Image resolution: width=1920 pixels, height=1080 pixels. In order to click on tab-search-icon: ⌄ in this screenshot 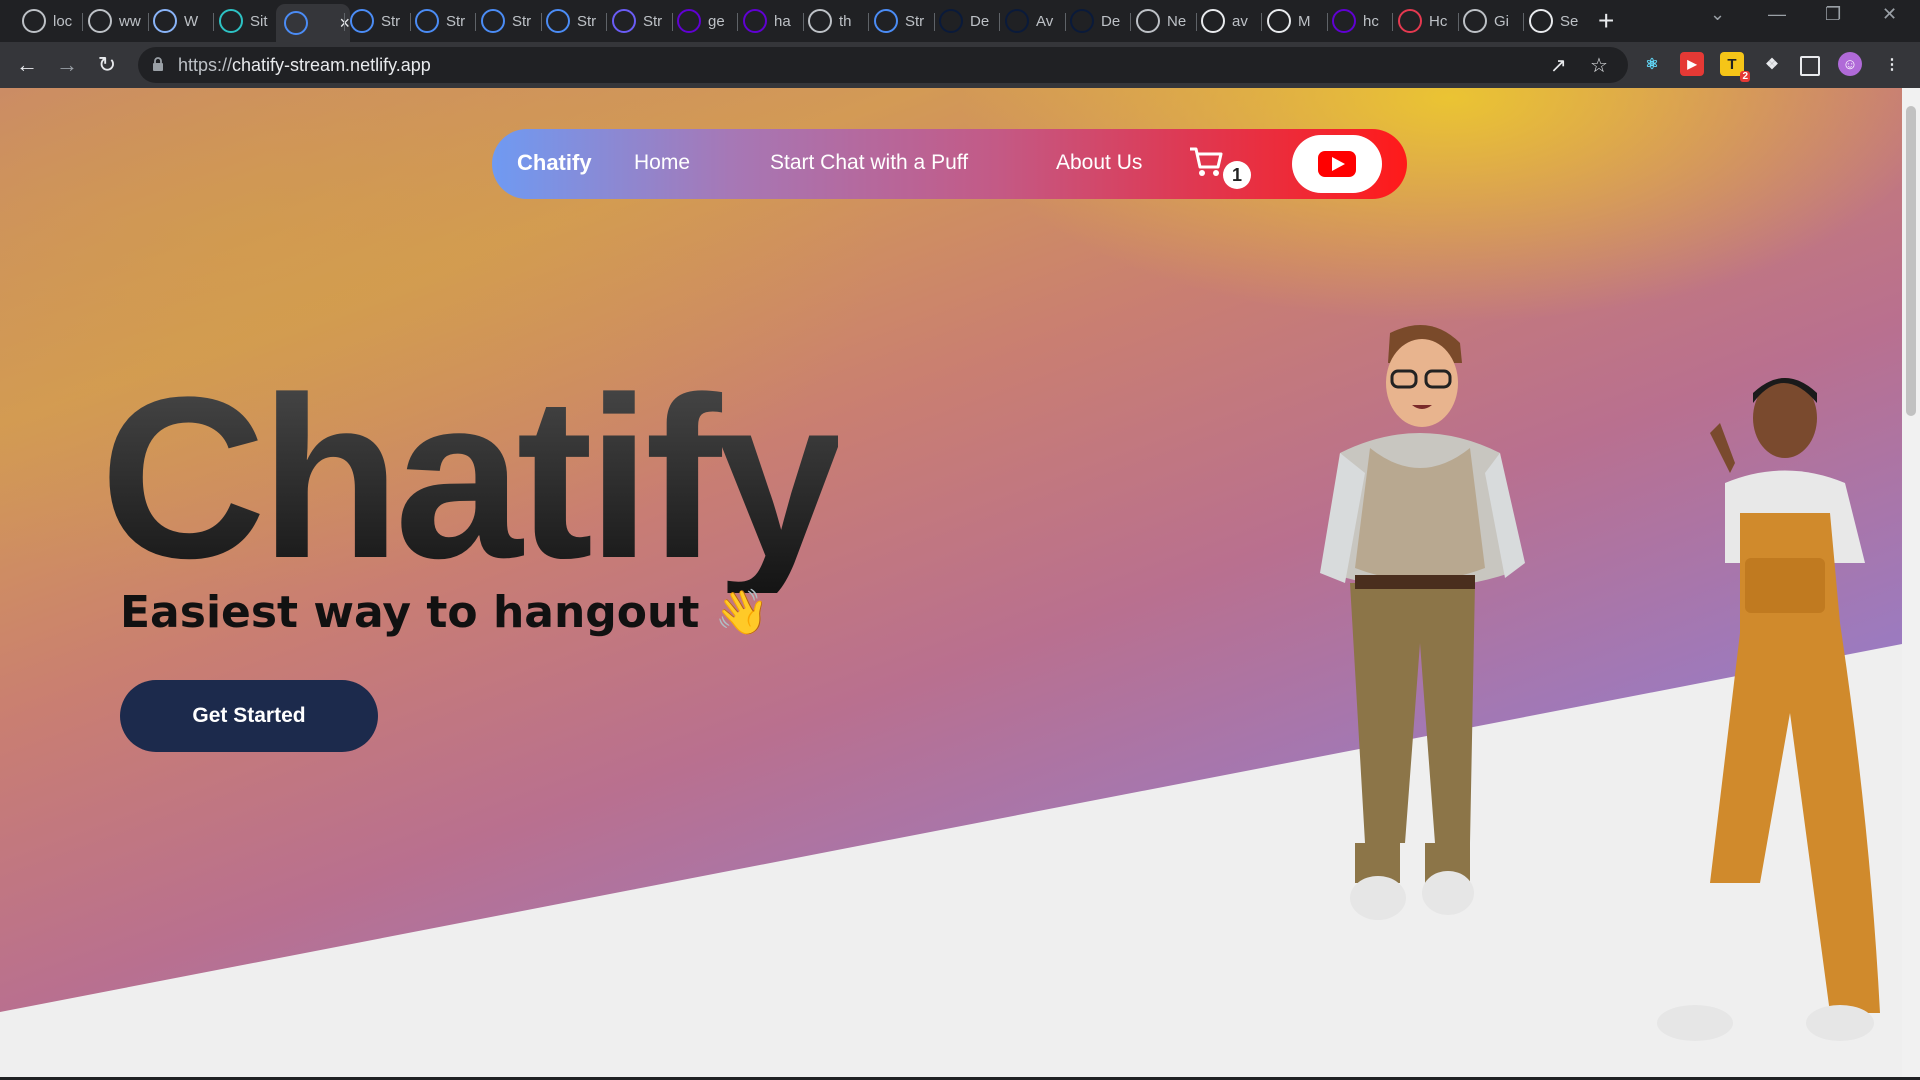, I will do `click(1717, 14)`.